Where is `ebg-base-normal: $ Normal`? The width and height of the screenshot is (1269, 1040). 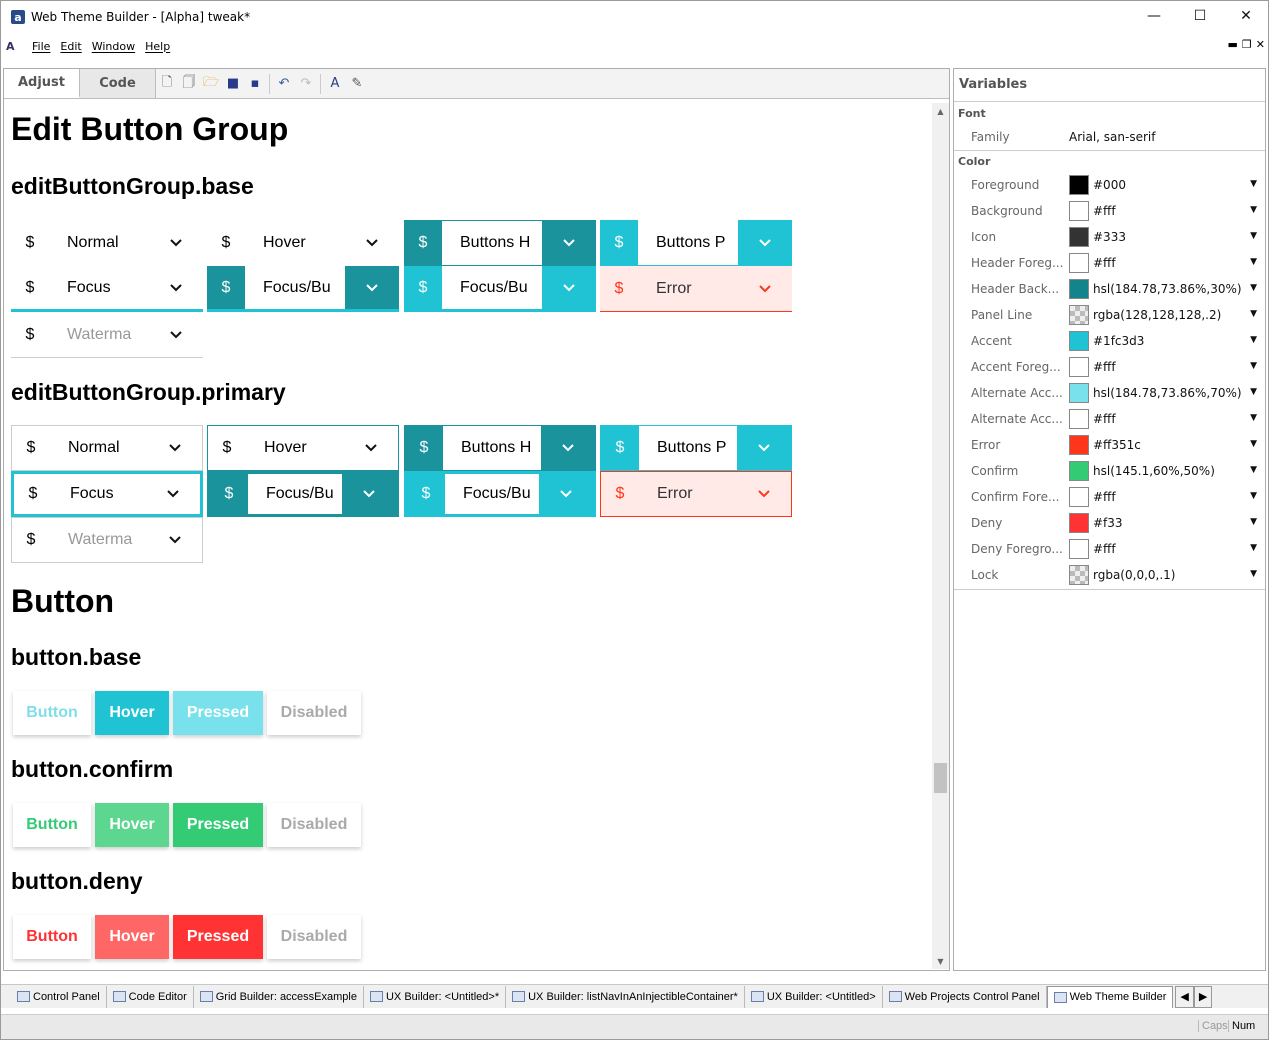 ebg-base-normal: $ Normal is located at coordinates (107, 243).